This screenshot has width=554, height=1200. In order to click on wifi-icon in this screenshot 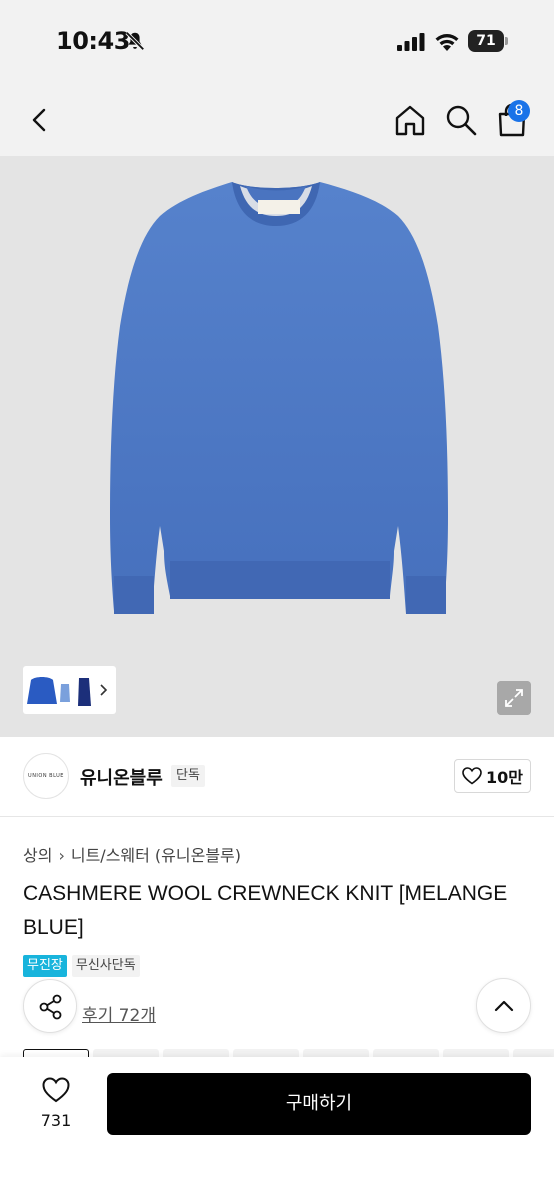, I will do `click(447, 42)`.